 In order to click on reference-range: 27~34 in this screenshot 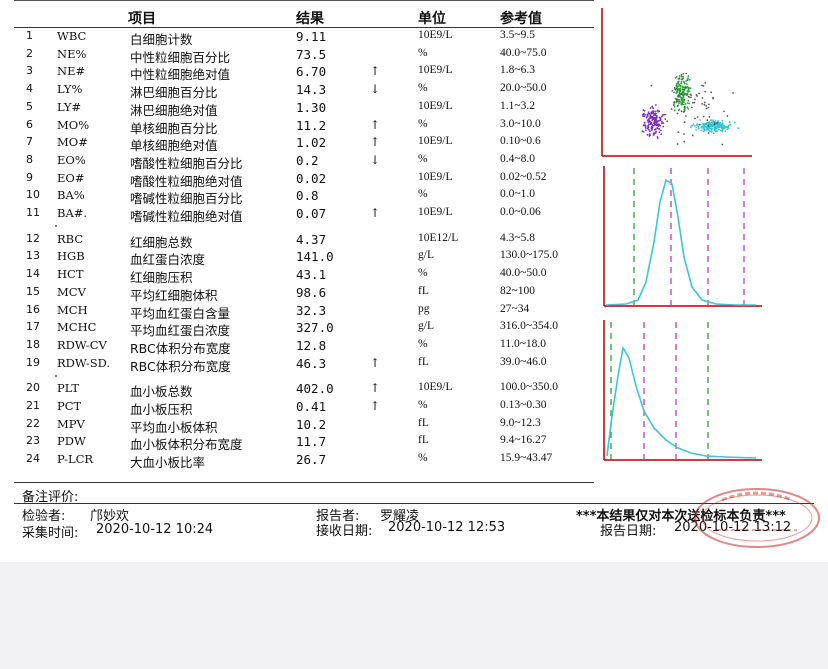, I will do `click(515, 308)`.